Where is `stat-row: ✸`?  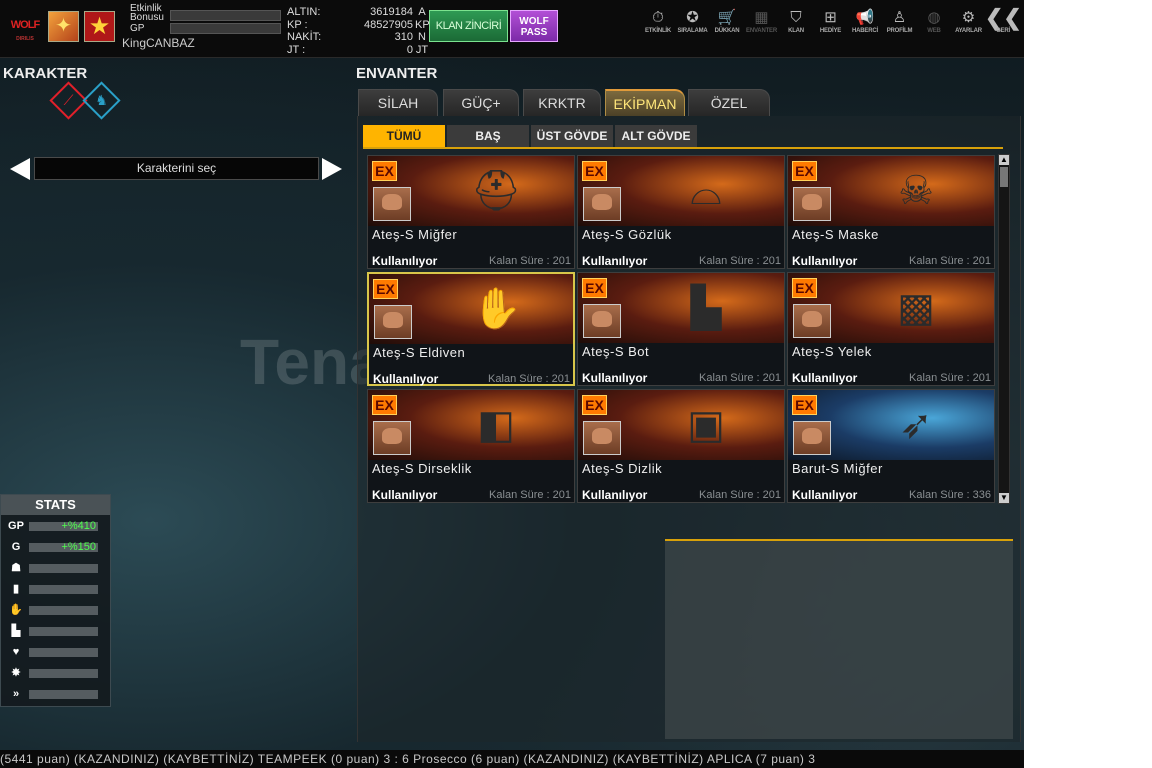 stat-row: ✸ is located at coordinates (55, 673).